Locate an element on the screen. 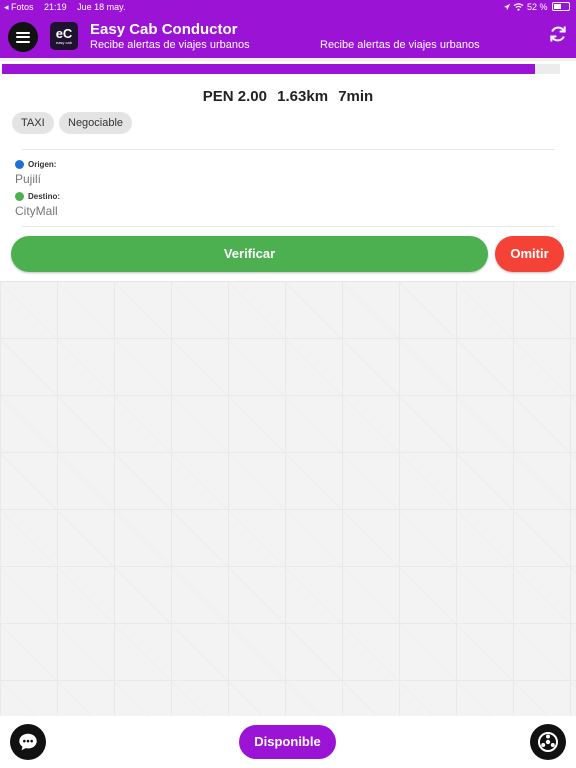 This screenshot has height=768, width=576. destination-label-text: Destino: is located at coordinates (44, 196).